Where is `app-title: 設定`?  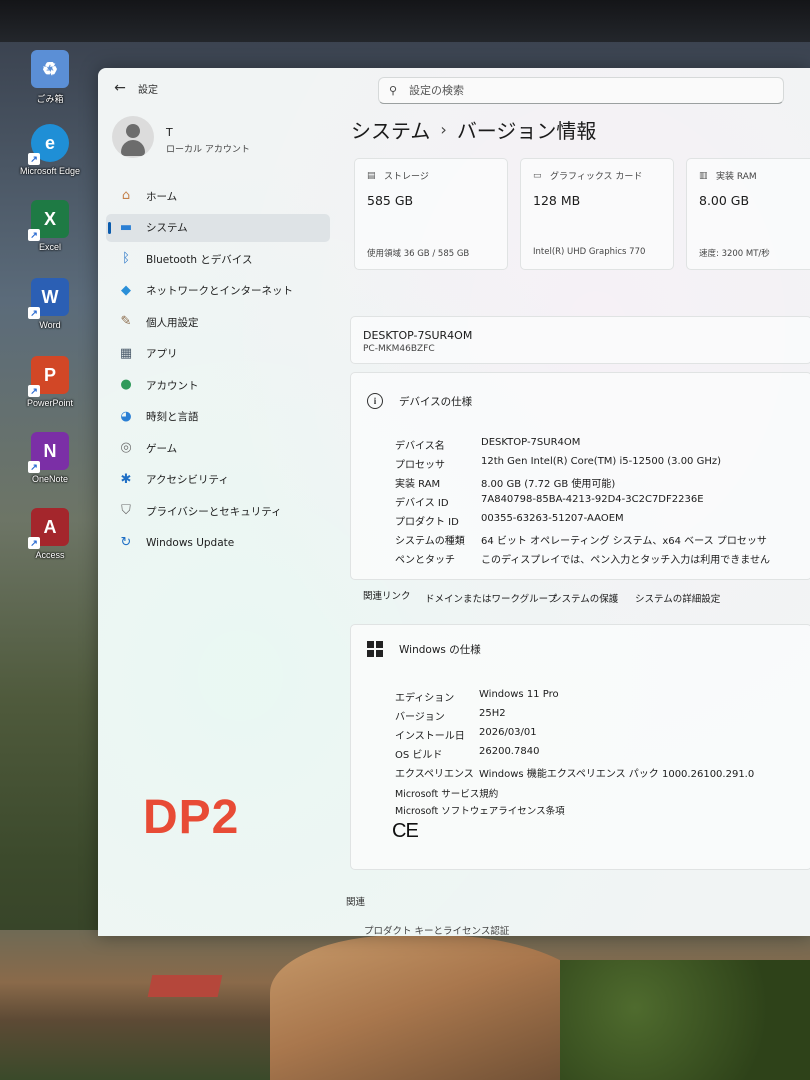 app-title: 設定 is located at coordinates (148, 90).